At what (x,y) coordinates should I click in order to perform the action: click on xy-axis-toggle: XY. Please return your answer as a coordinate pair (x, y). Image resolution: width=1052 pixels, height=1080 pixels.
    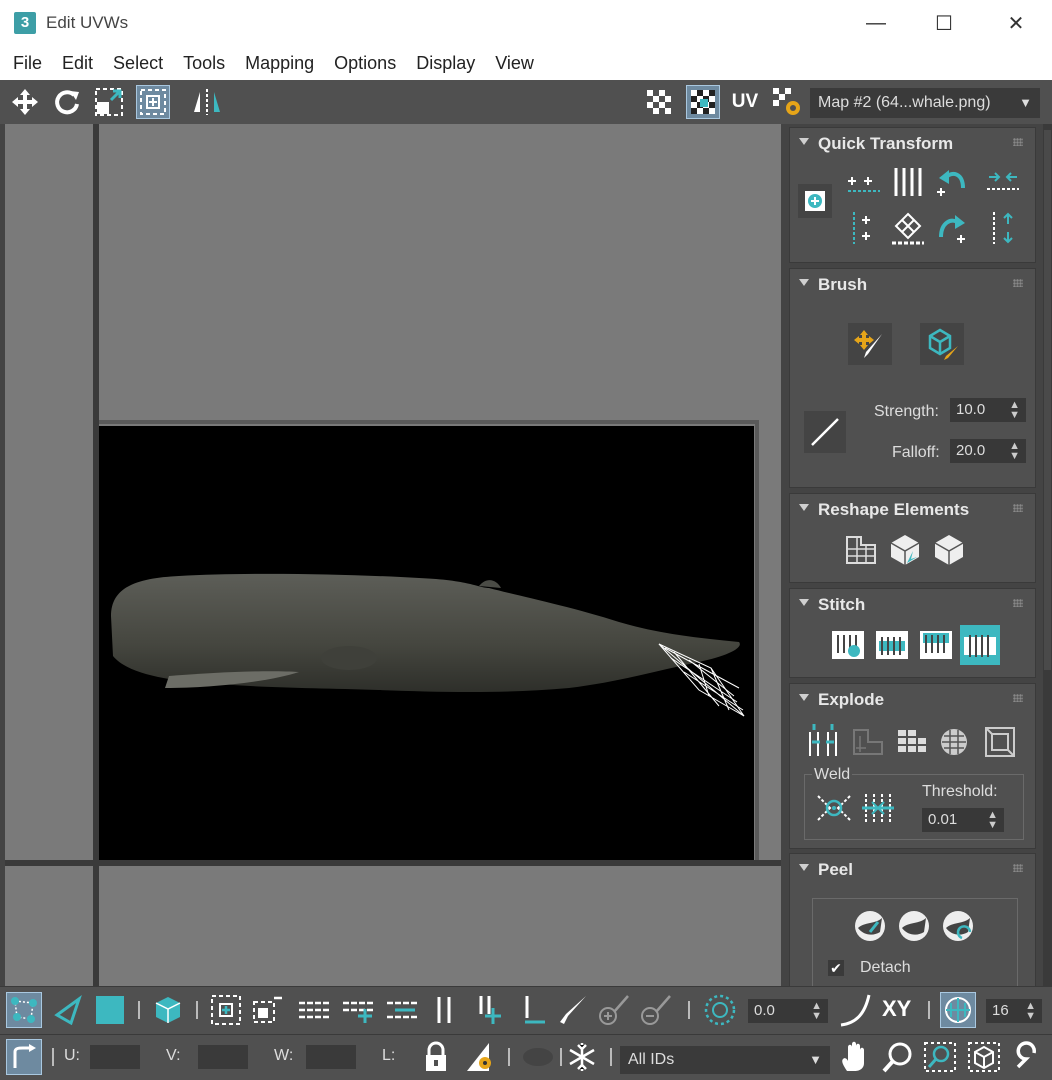
    Looking at the image, I should click on (896, 1009).